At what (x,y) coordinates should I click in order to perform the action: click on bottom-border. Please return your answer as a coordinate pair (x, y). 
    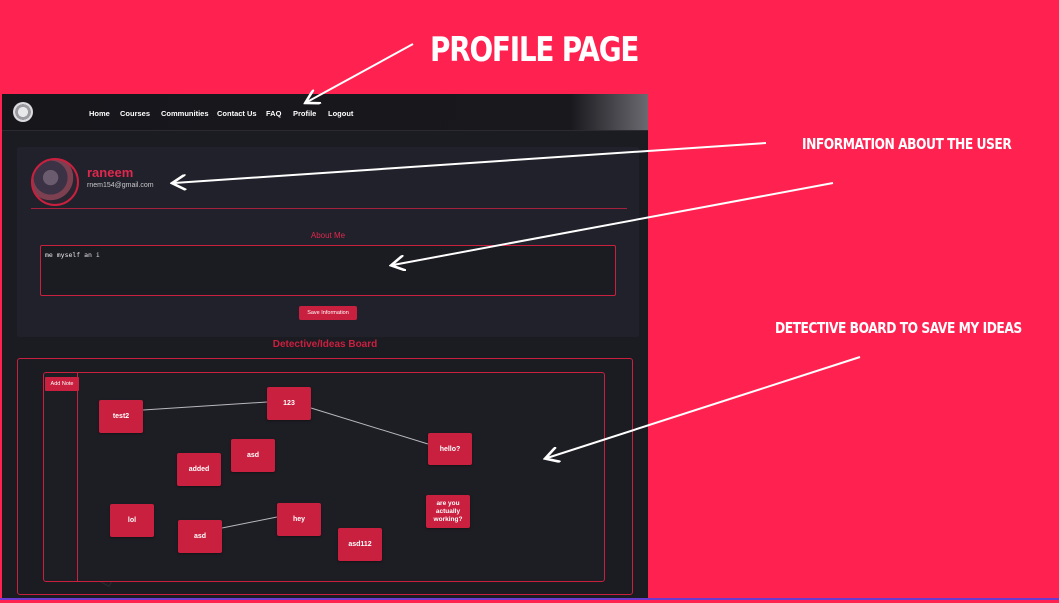
    Looking at the image, I should click on (529, 599).